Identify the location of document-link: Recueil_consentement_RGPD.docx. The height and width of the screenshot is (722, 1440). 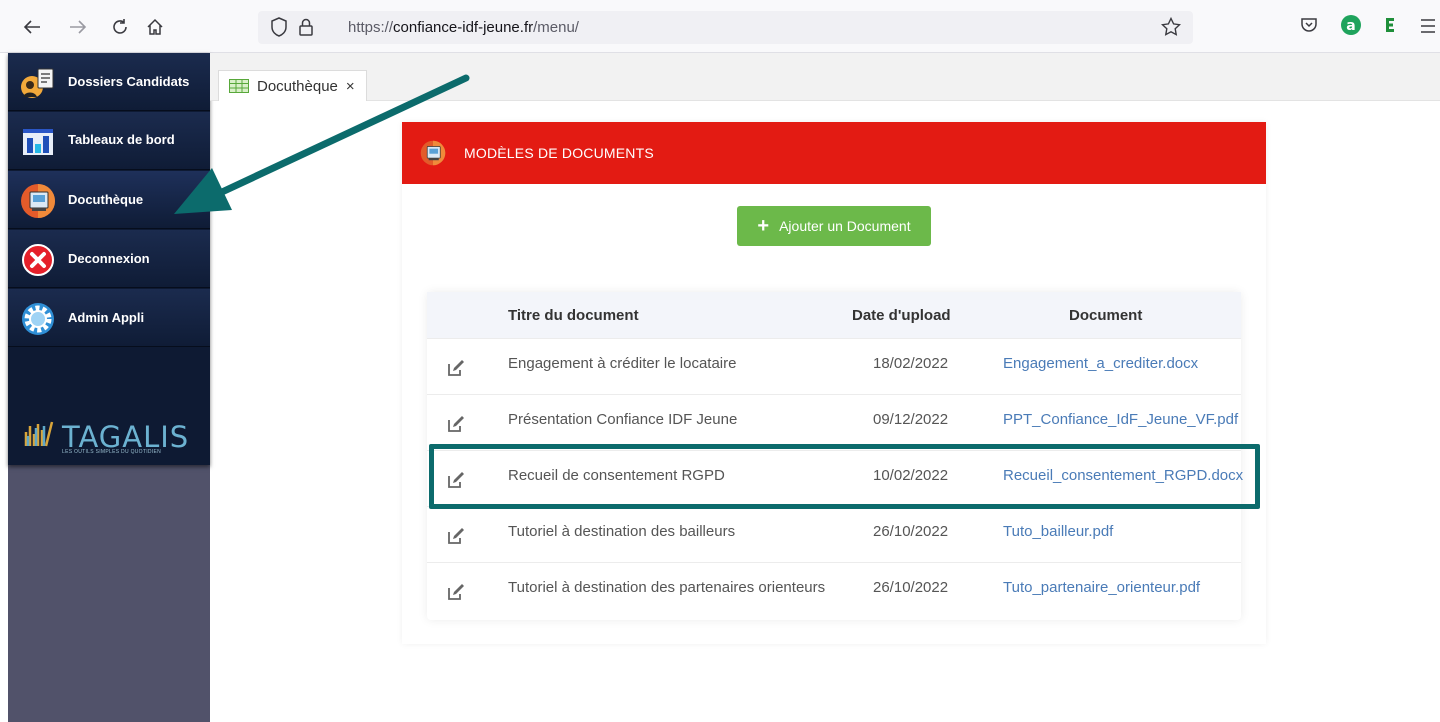
(1123, 475).